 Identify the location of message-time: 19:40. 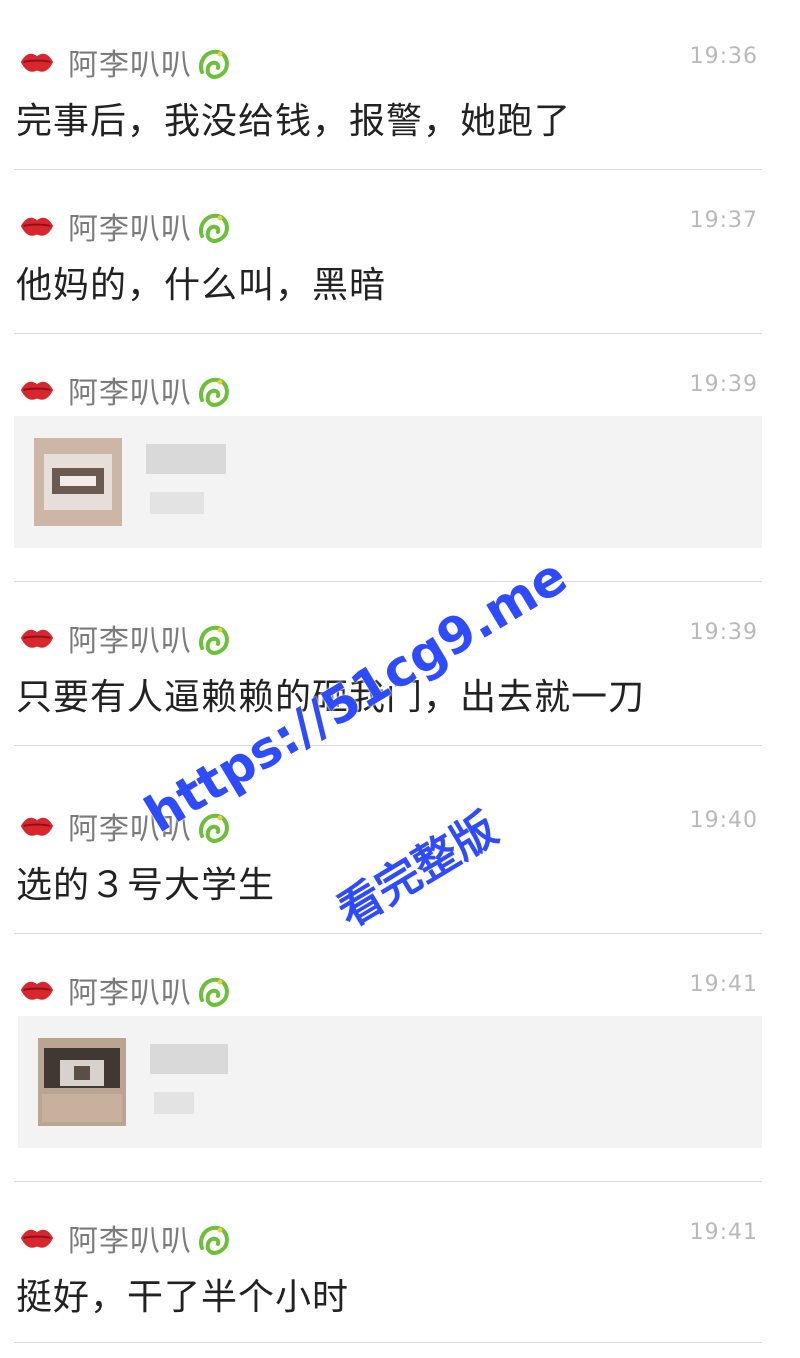
(723, 820).